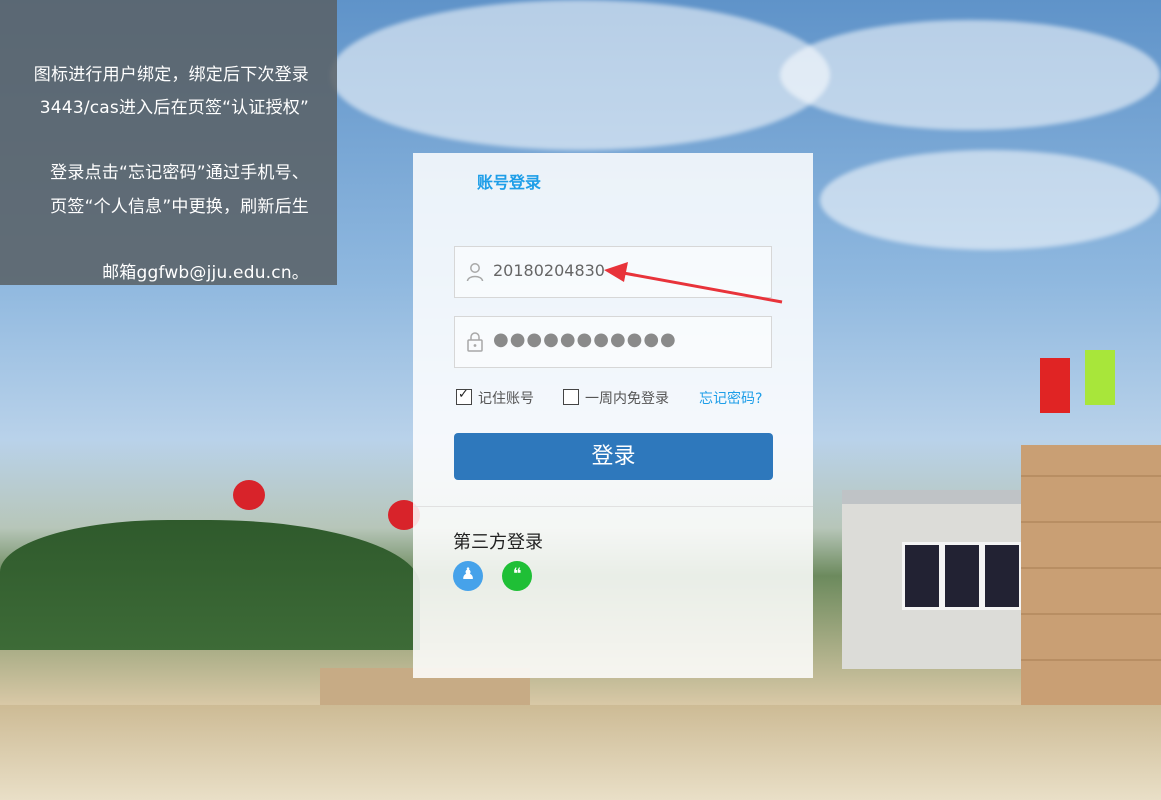 The image size is (1161, 800). What do you see at coordinates (730, 398) in the screenshot?
I see `forgot-password-link: 忘记密码?` at bounding box center [730, 398].